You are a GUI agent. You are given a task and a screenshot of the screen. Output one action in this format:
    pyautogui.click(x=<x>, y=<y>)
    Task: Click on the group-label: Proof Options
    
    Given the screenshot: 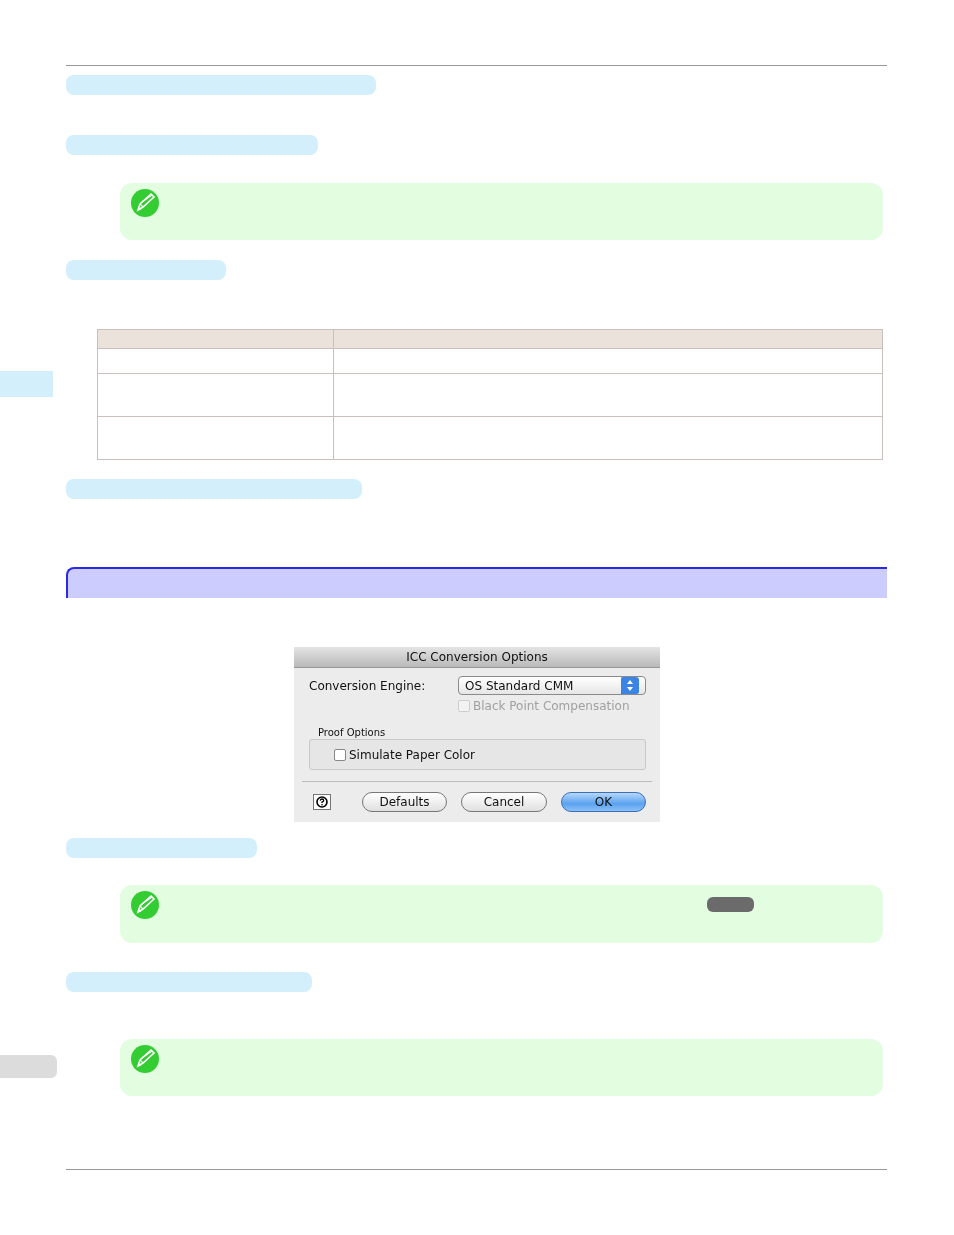 What is the action you would take?
    pyautogui.click(x=352, y=732)
    